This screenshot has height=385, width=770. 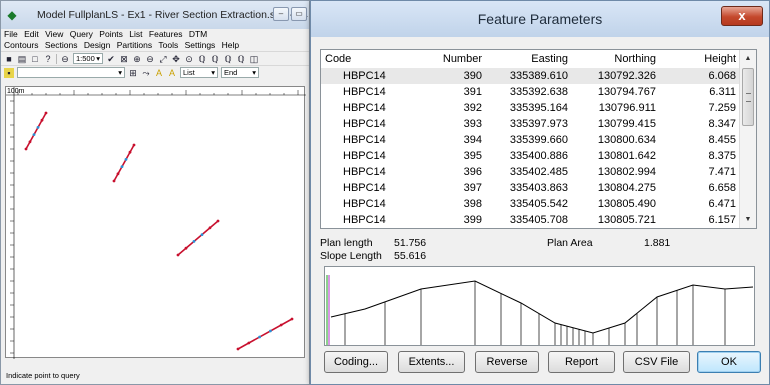 I want to click on cell-northing: 130792.326, so click(x=616, y=76).